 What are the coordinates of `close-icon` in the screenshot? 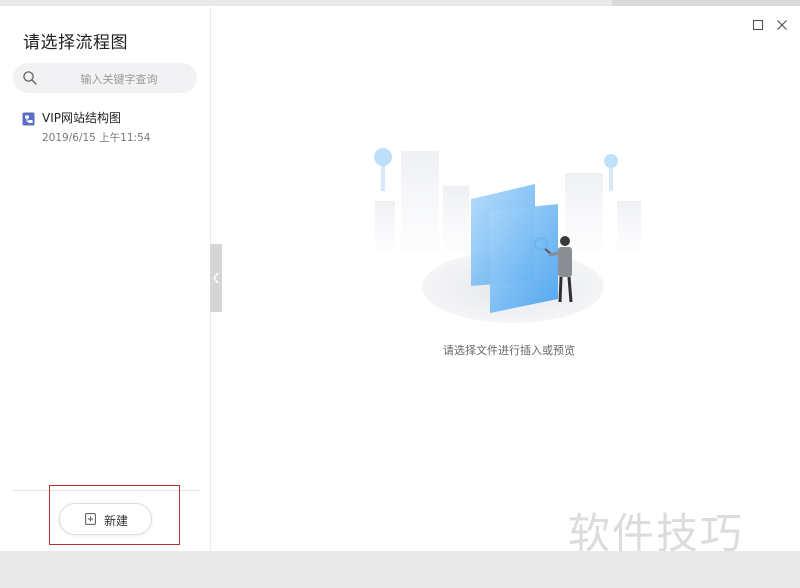 It's located at (782, 25).